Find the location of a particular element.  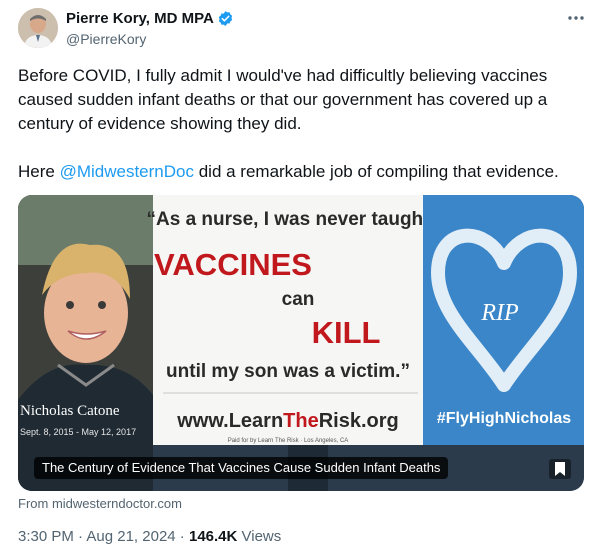

child-eye-left is located at coordinates (70, 305).